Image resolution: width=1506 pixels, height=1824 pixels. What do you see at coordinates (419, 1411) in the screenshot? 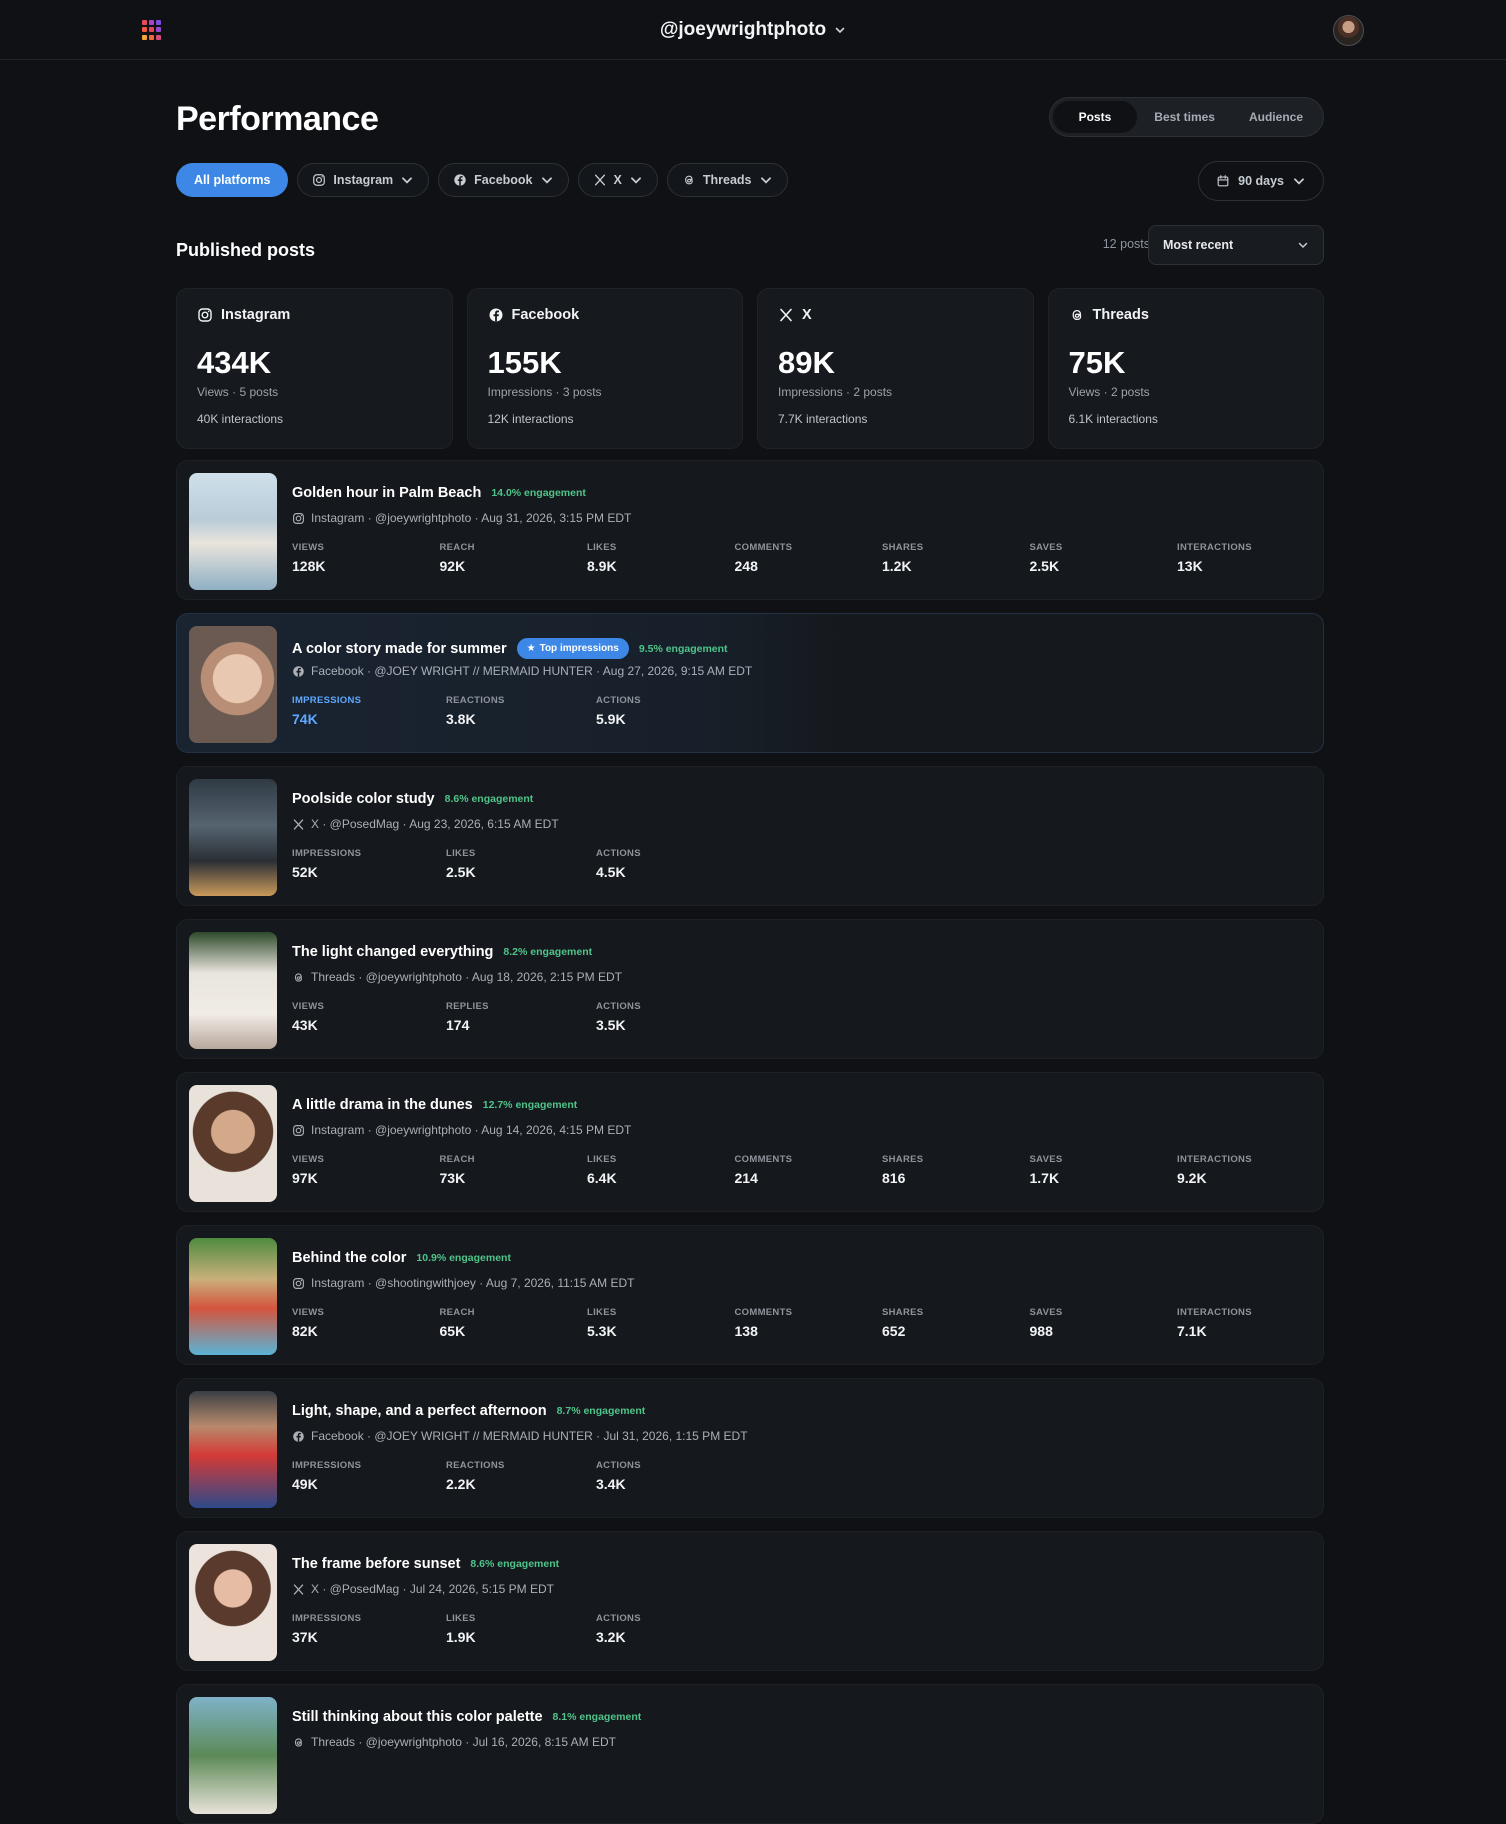
I see `post-title: Light, shape, and a perfect afternoon` at bounding box center [419, 1411].